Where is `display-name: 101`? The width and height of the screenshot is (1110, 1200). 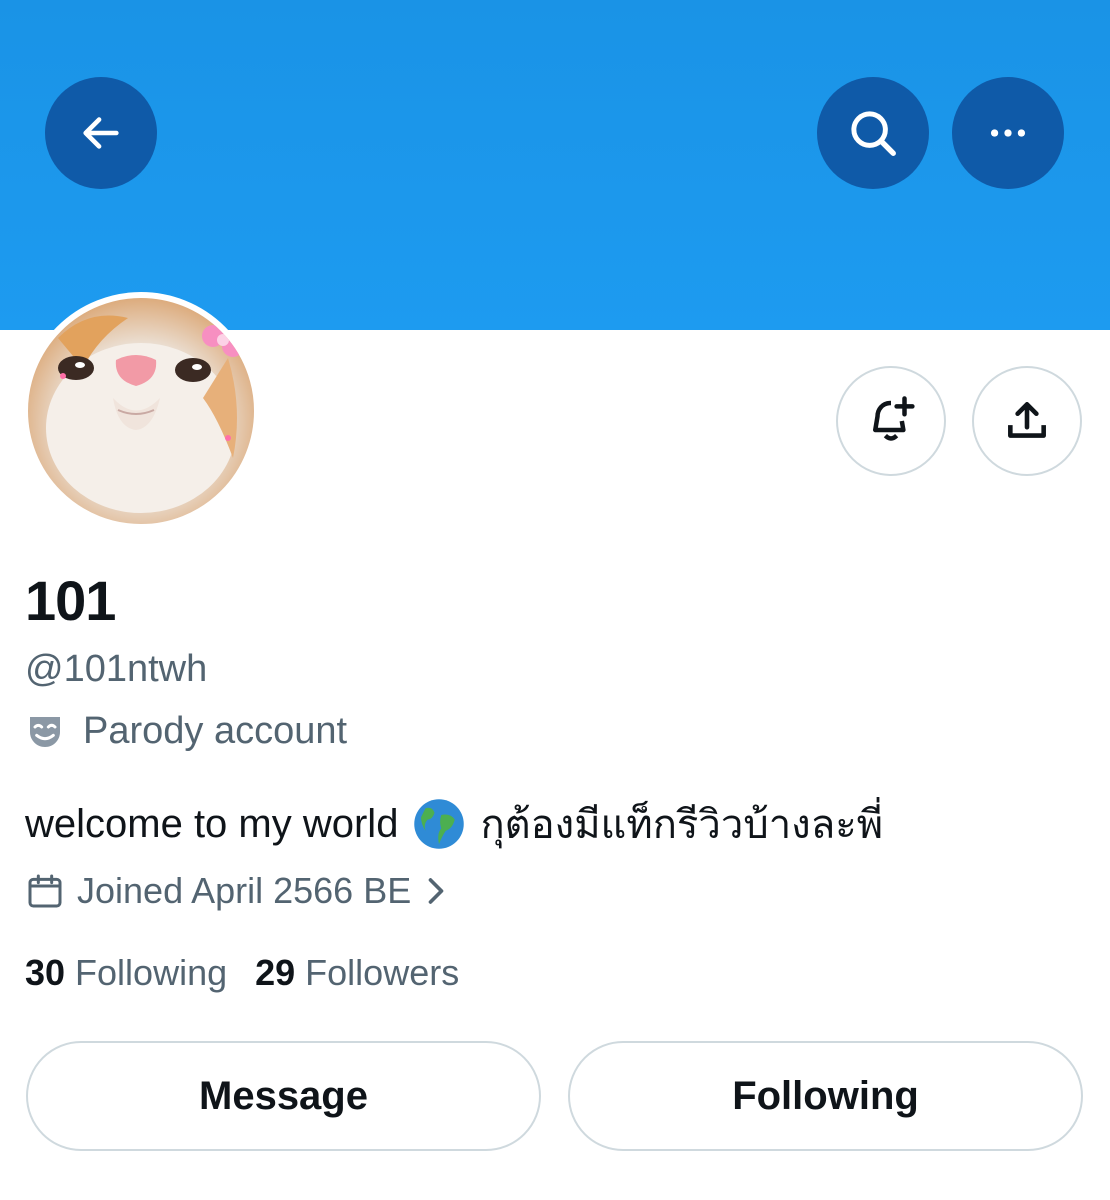 display-name: 101 is located at coordinates (70, 600).